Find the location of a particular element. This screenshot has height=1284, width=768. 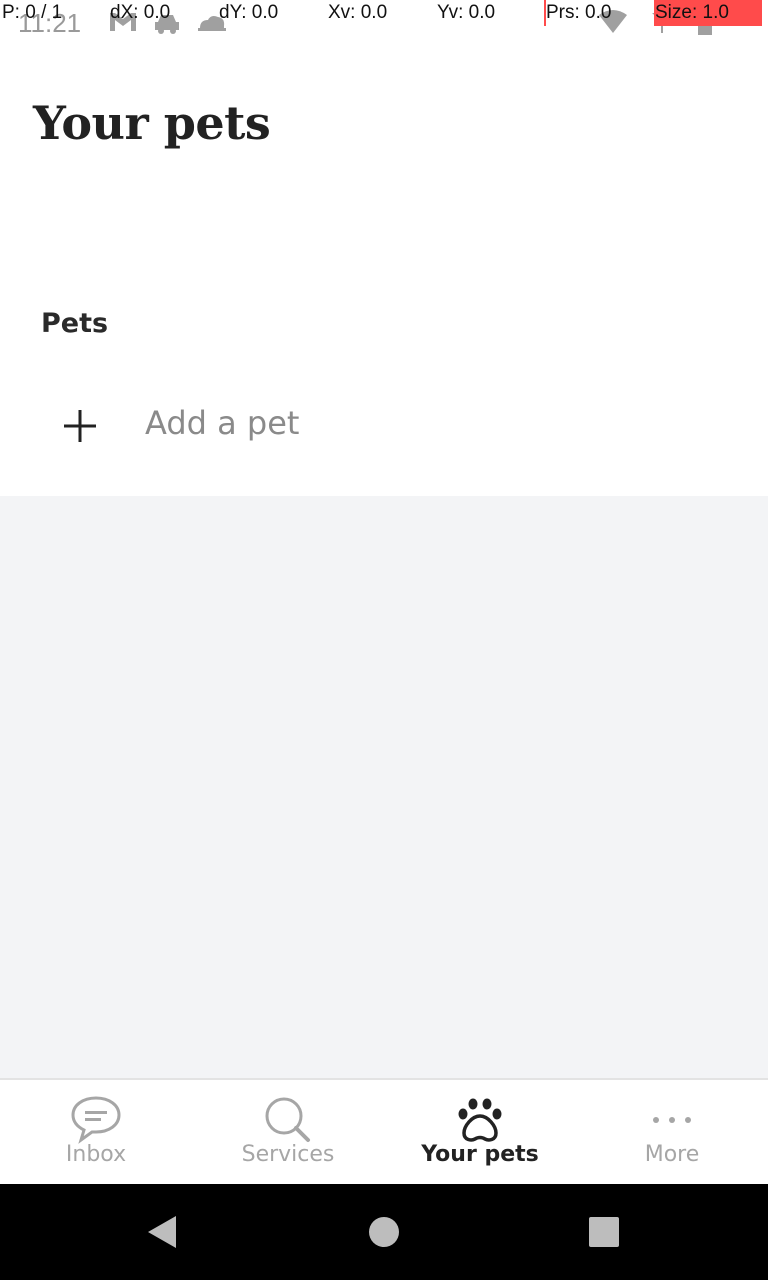

more-dots-icon is located at coordinates (672, 1120).